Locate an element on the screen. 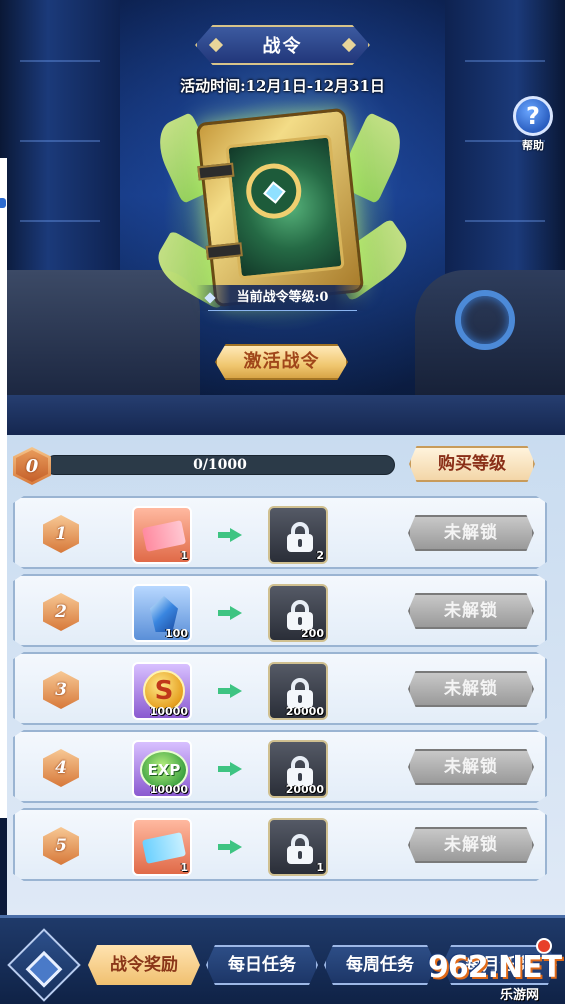 The height and width of the screenshot is (1004, 565). reward-row: 3 S 10000 20000 未解锁 is located at coordinates (280, 688).